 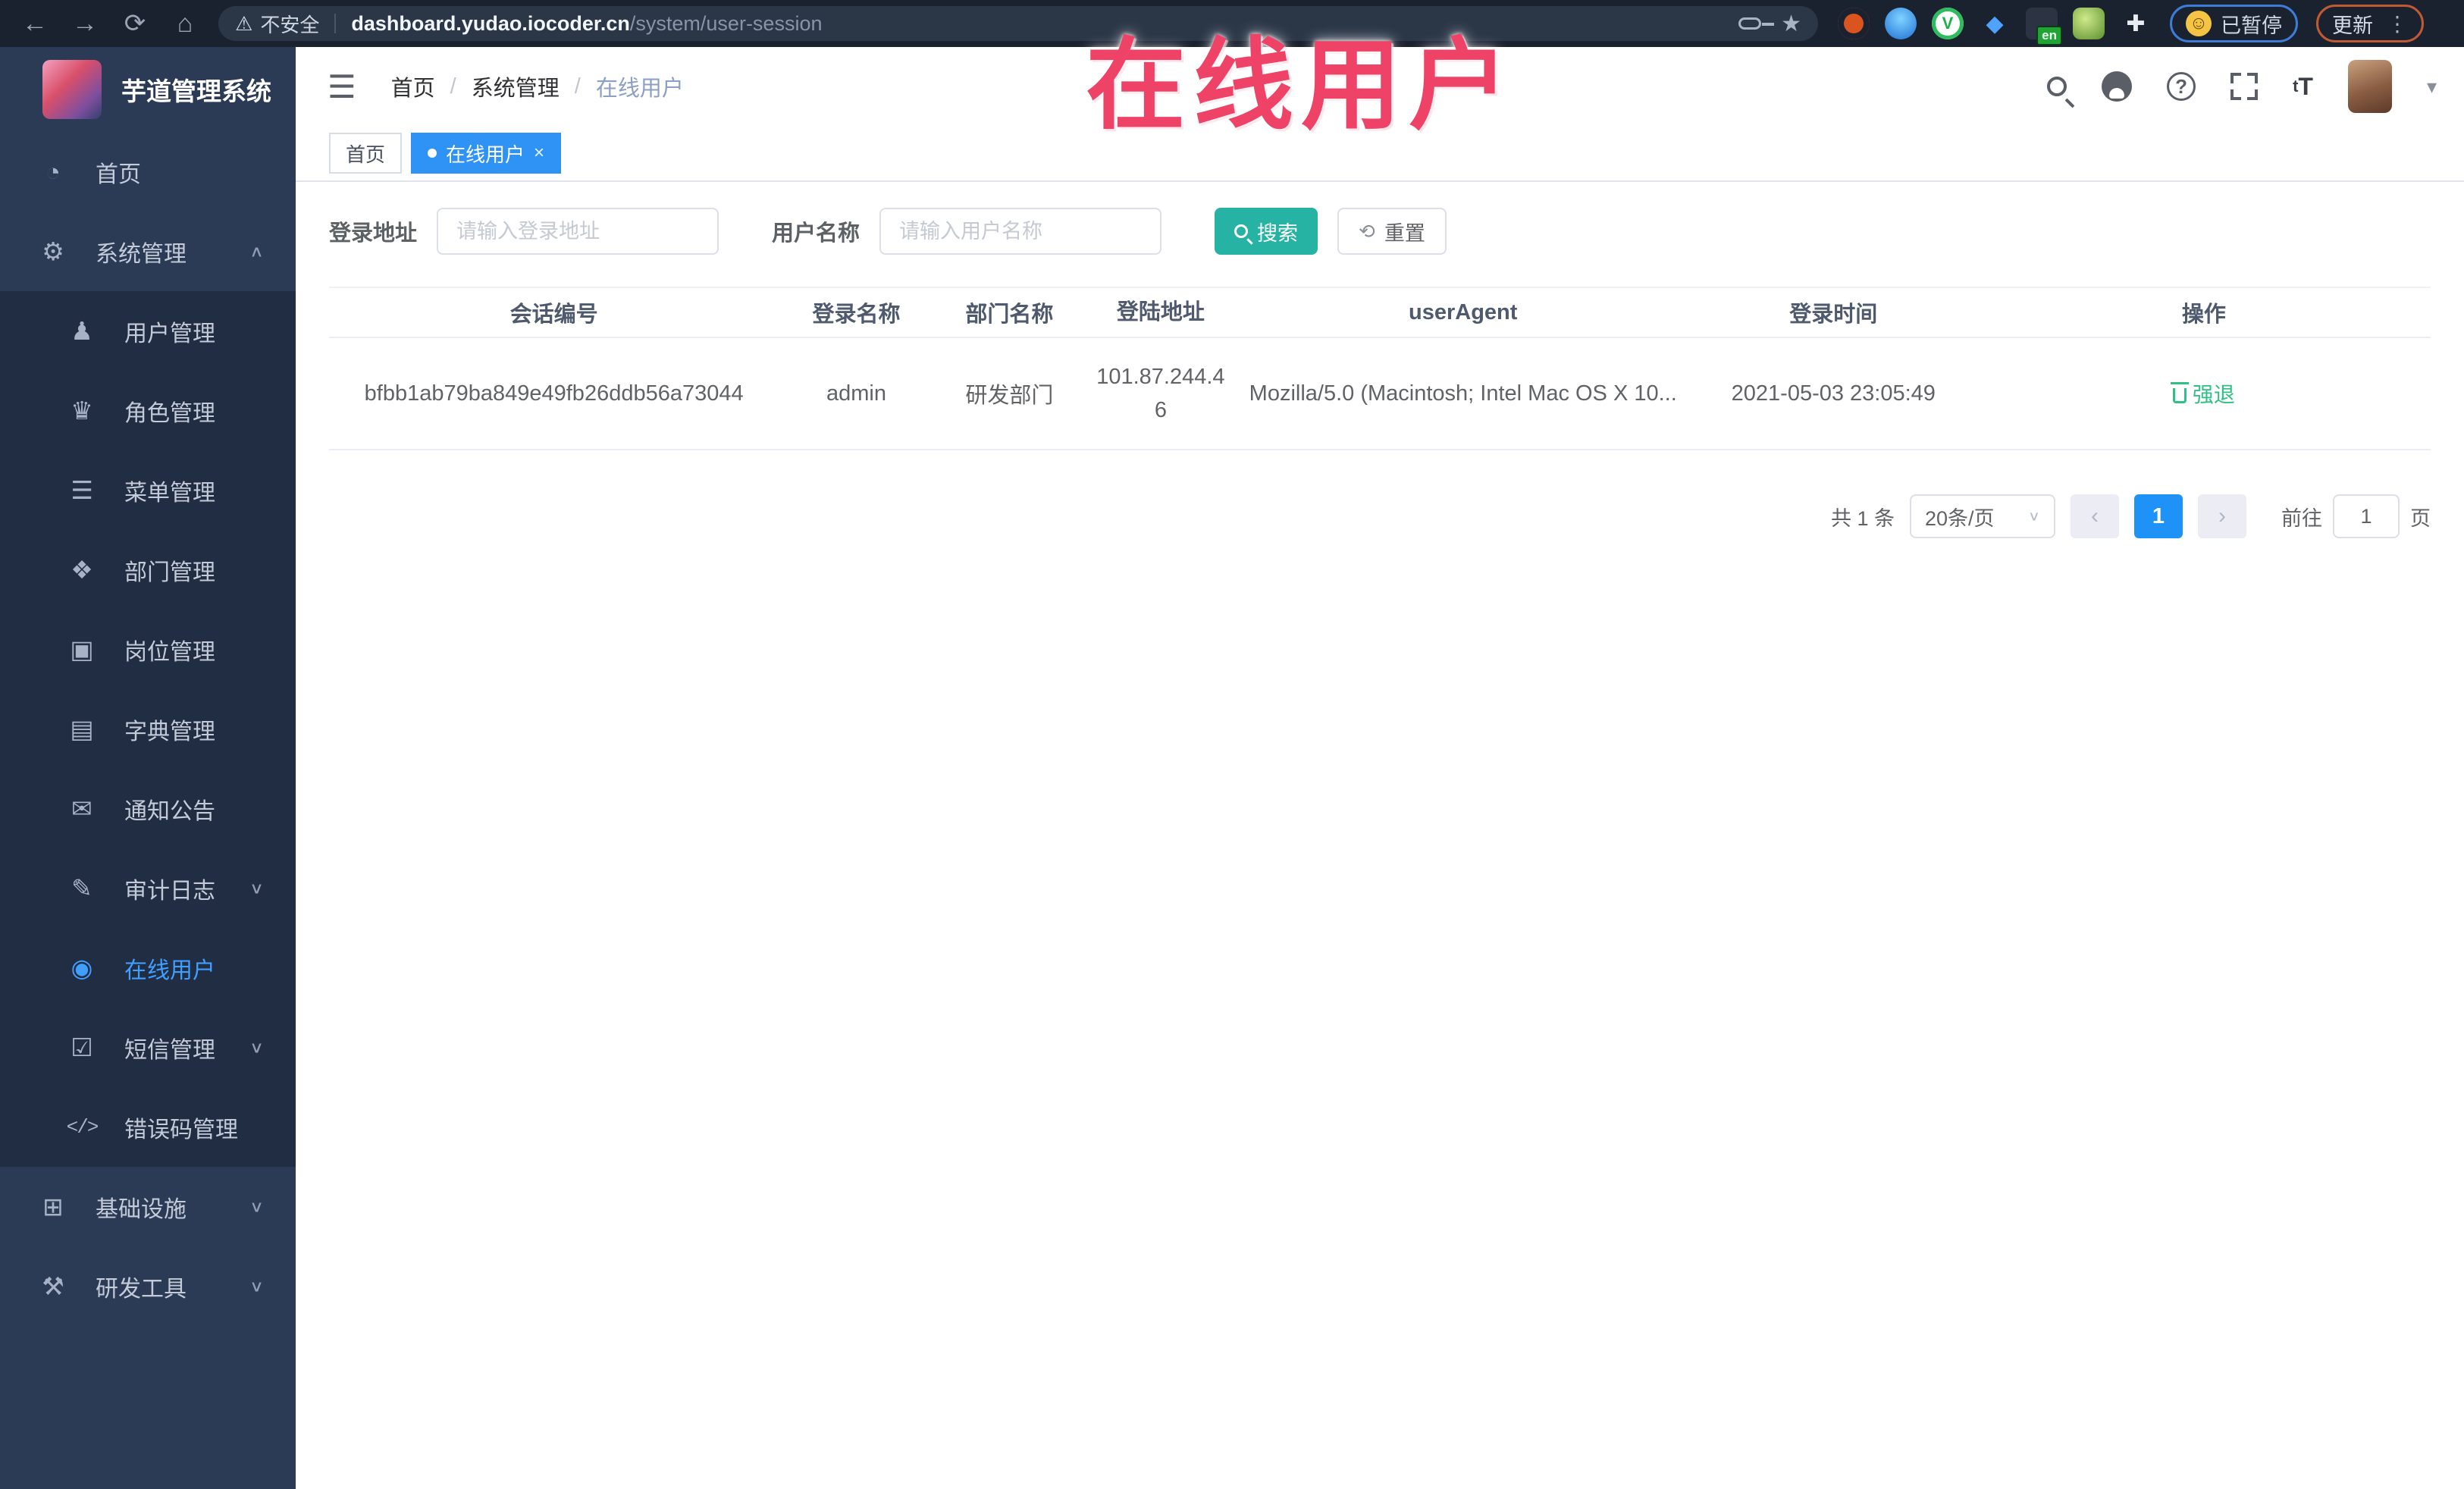 I want to click on sidebar-item-online-users: ◉ 在线用户, so click(x=148, y=968).